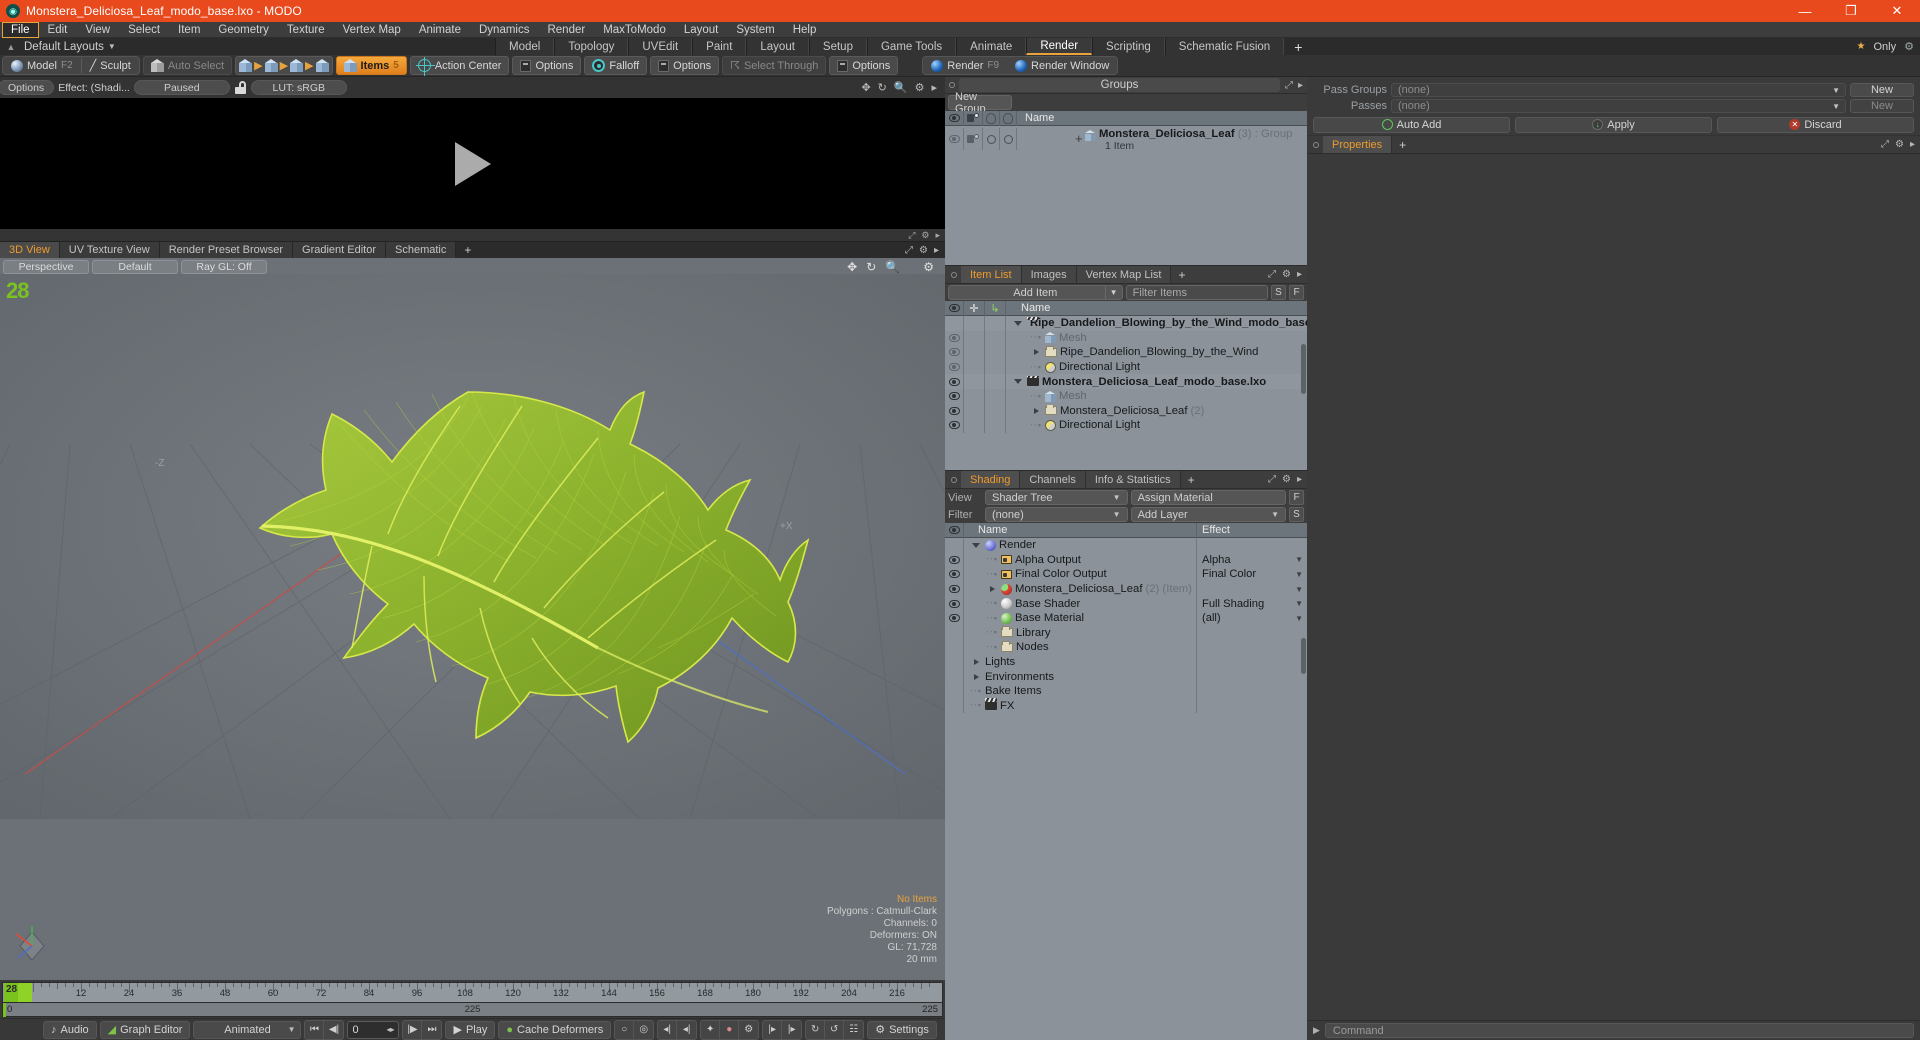  I want to click on recycle-button: ↺, so click(835, 1029).